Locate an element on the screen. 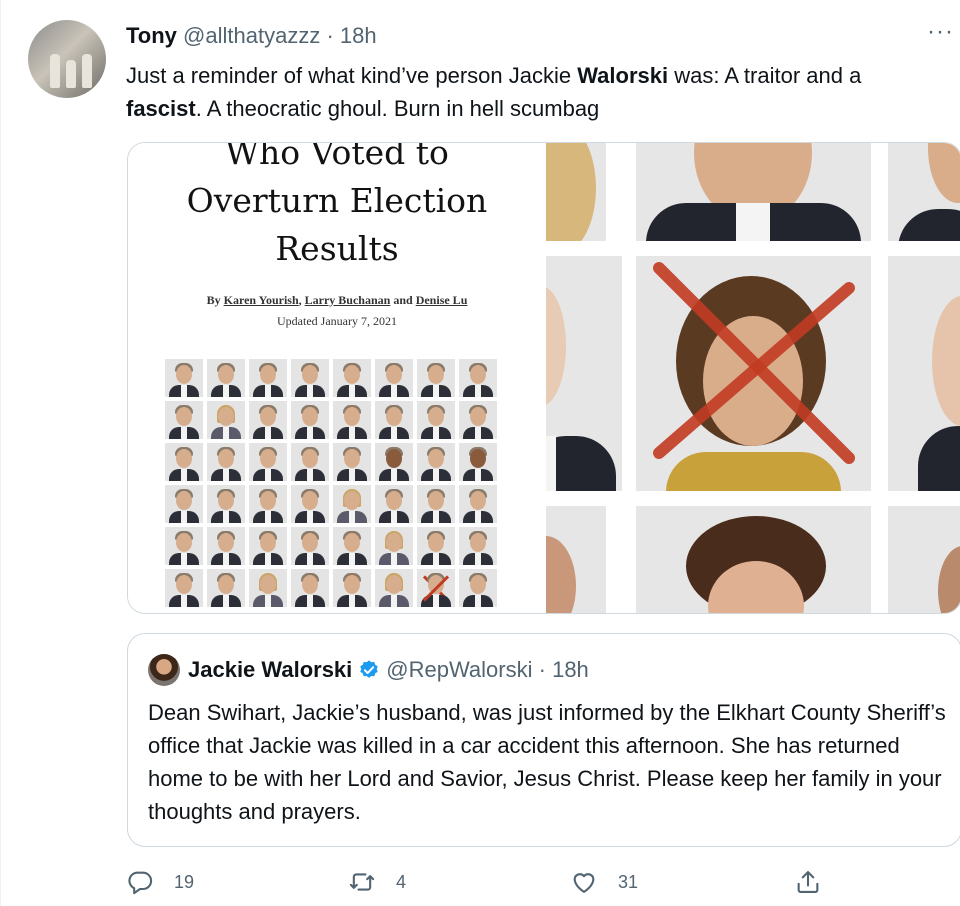  quoted-author-name: Jackie Walorski is located at coordinates (270, 669).